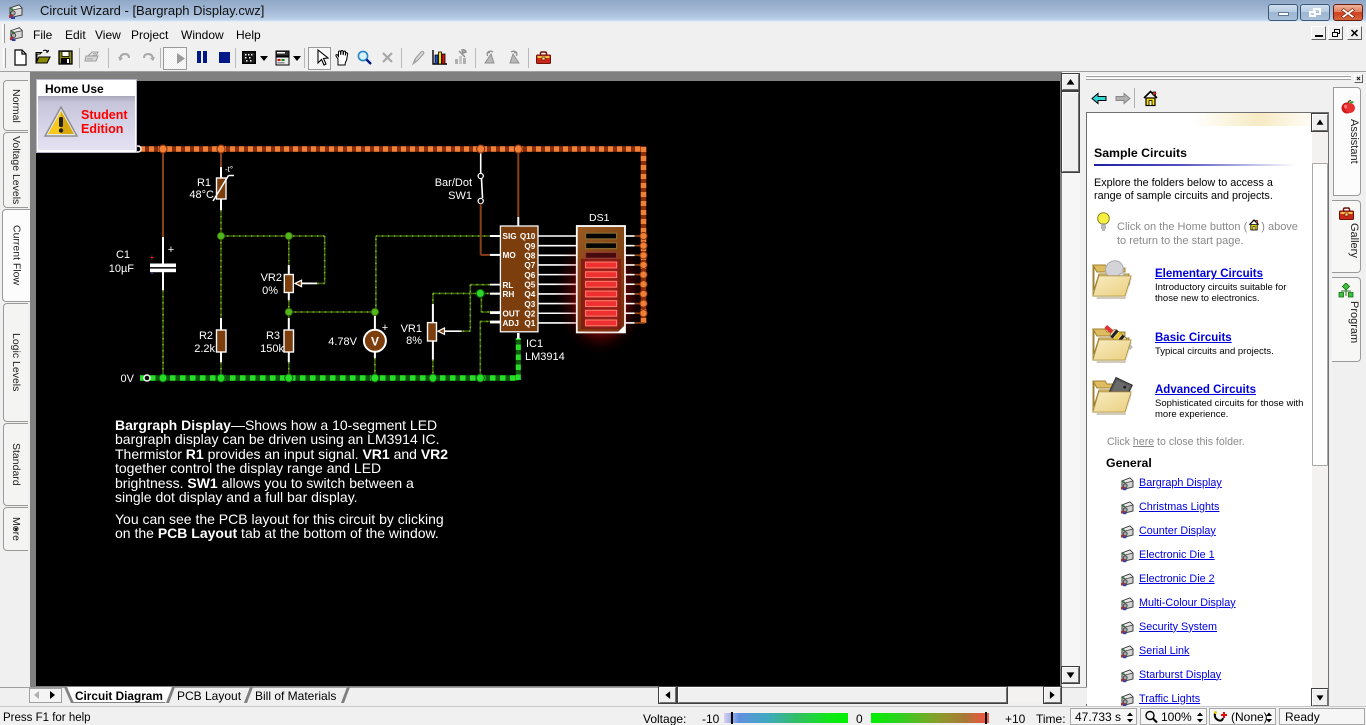 This screenshot has width=1366, height=725. I want to click on svg-text: Bar/Dot, so click(453, 183).